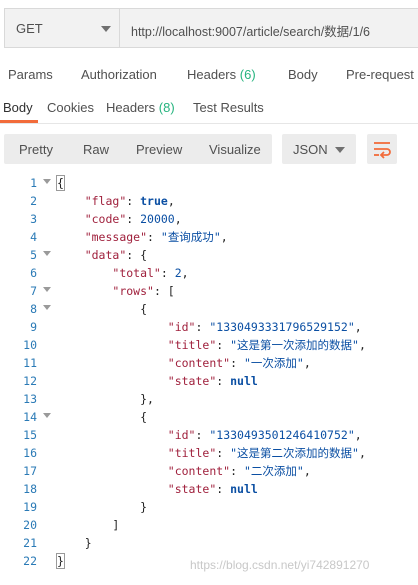 This screenshot has height=585, width=418. I want to click on code-line: 2 "flag": true,, so click(102, 201).